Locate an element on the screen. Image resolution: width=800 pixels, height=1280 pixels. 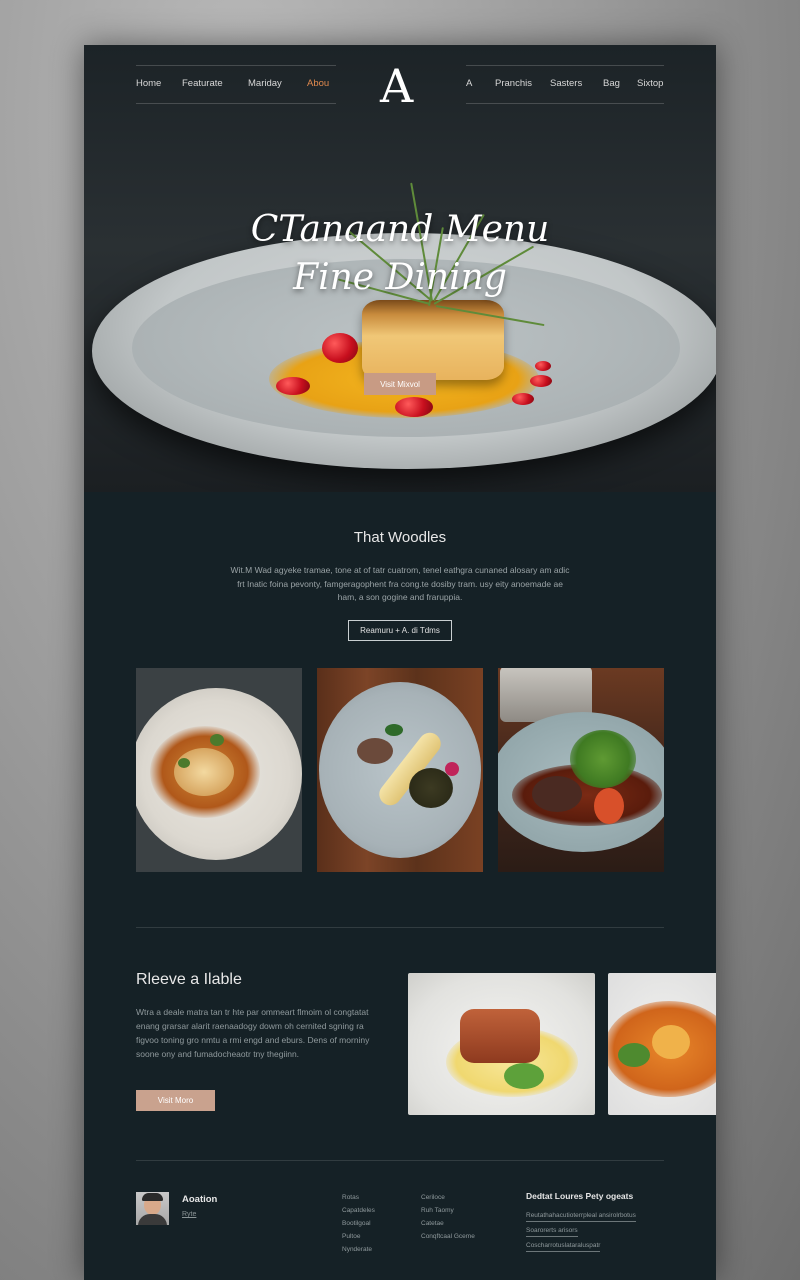
gallery-dish-two is located at coordinates (400, 770).